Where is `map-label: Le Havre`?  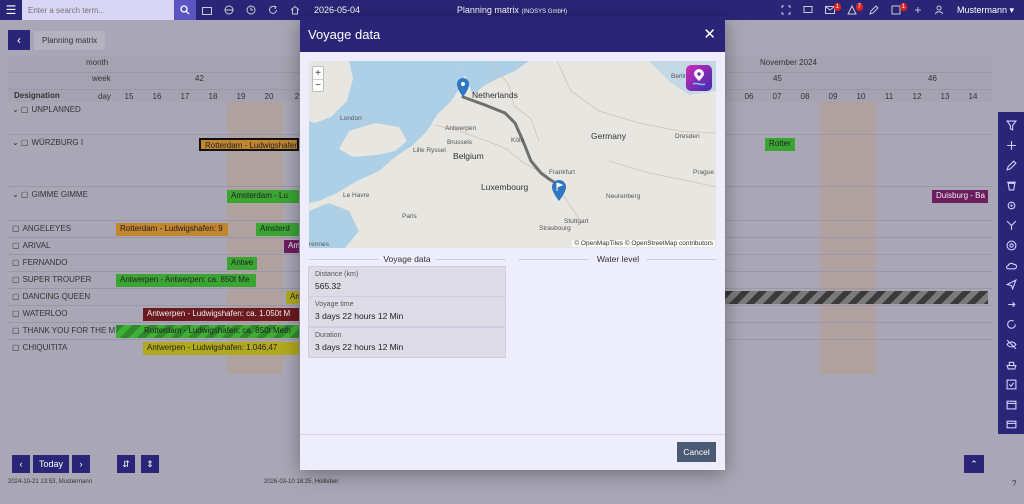
map-label: Le Havre is located at coordinates (356, 195).